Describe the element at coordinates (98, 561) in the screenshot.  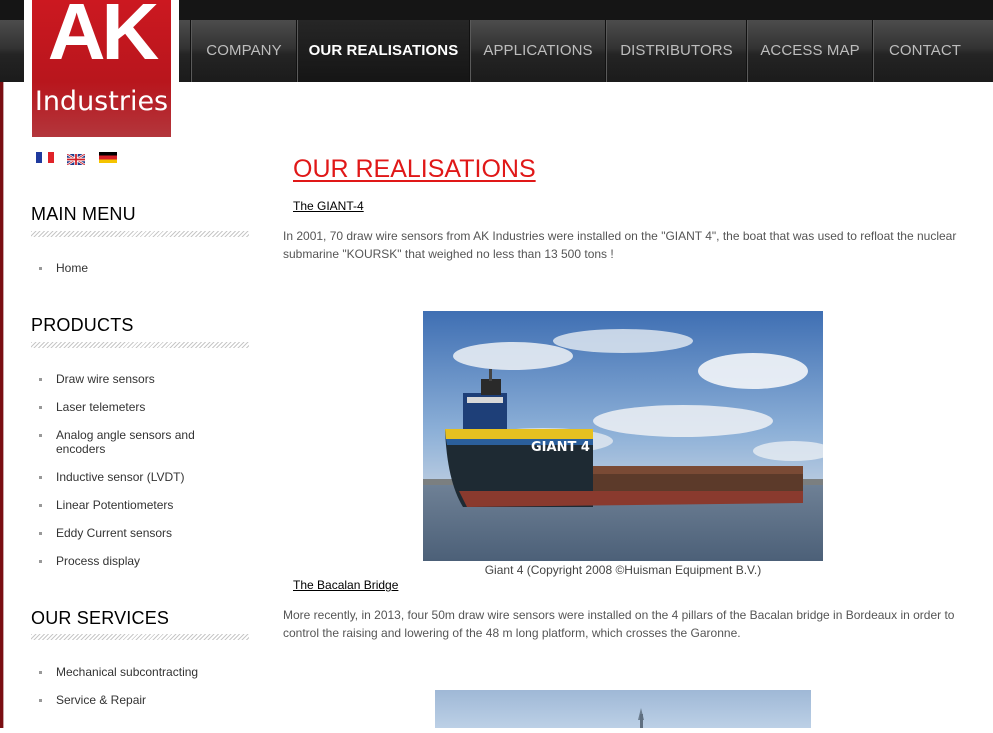
I see `sidebar-item-process-display: Process display` at that location.